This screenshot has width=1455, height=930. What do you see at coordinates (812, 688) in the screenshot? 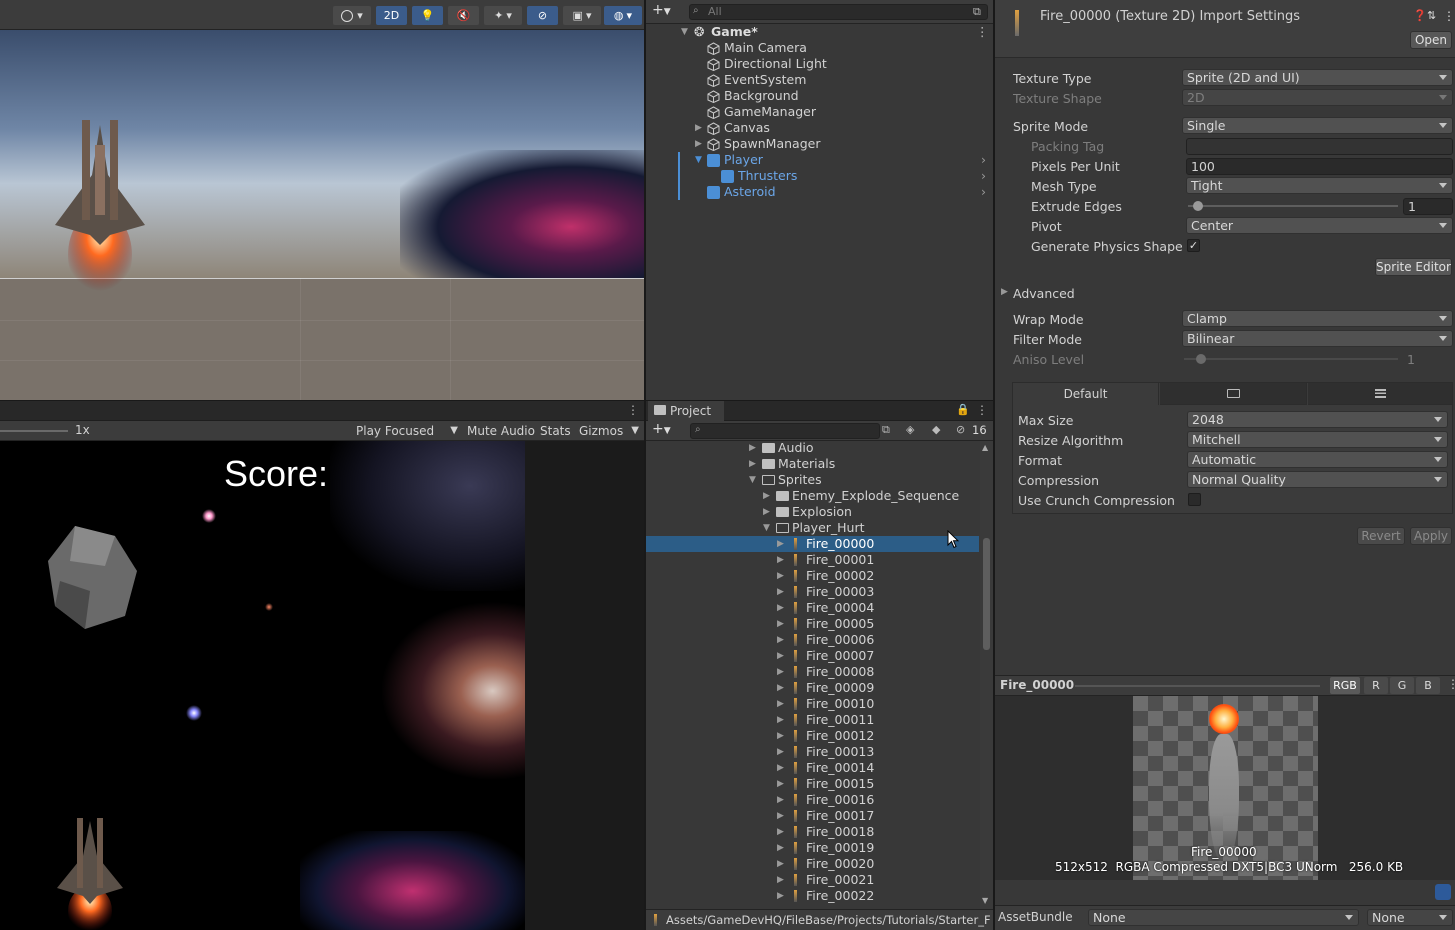
I see `project-file-row: ▶ Fire_00009` at bounding box center [812, 688].